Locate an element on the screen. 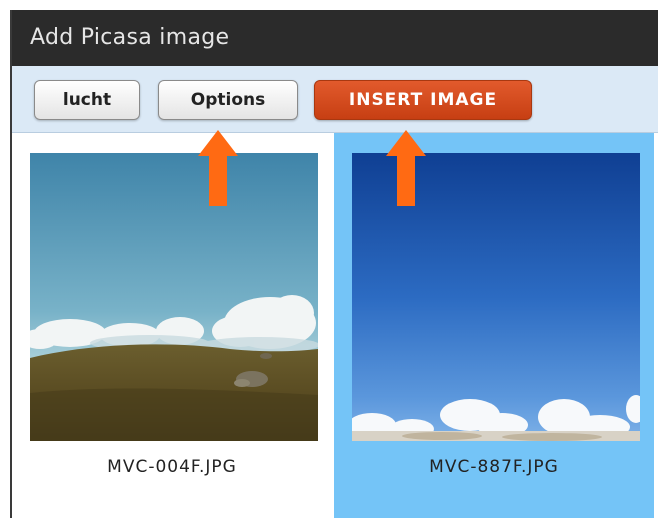  thumbnail-filename: MVC-004F.JPG is located at coordinates (172, 467).